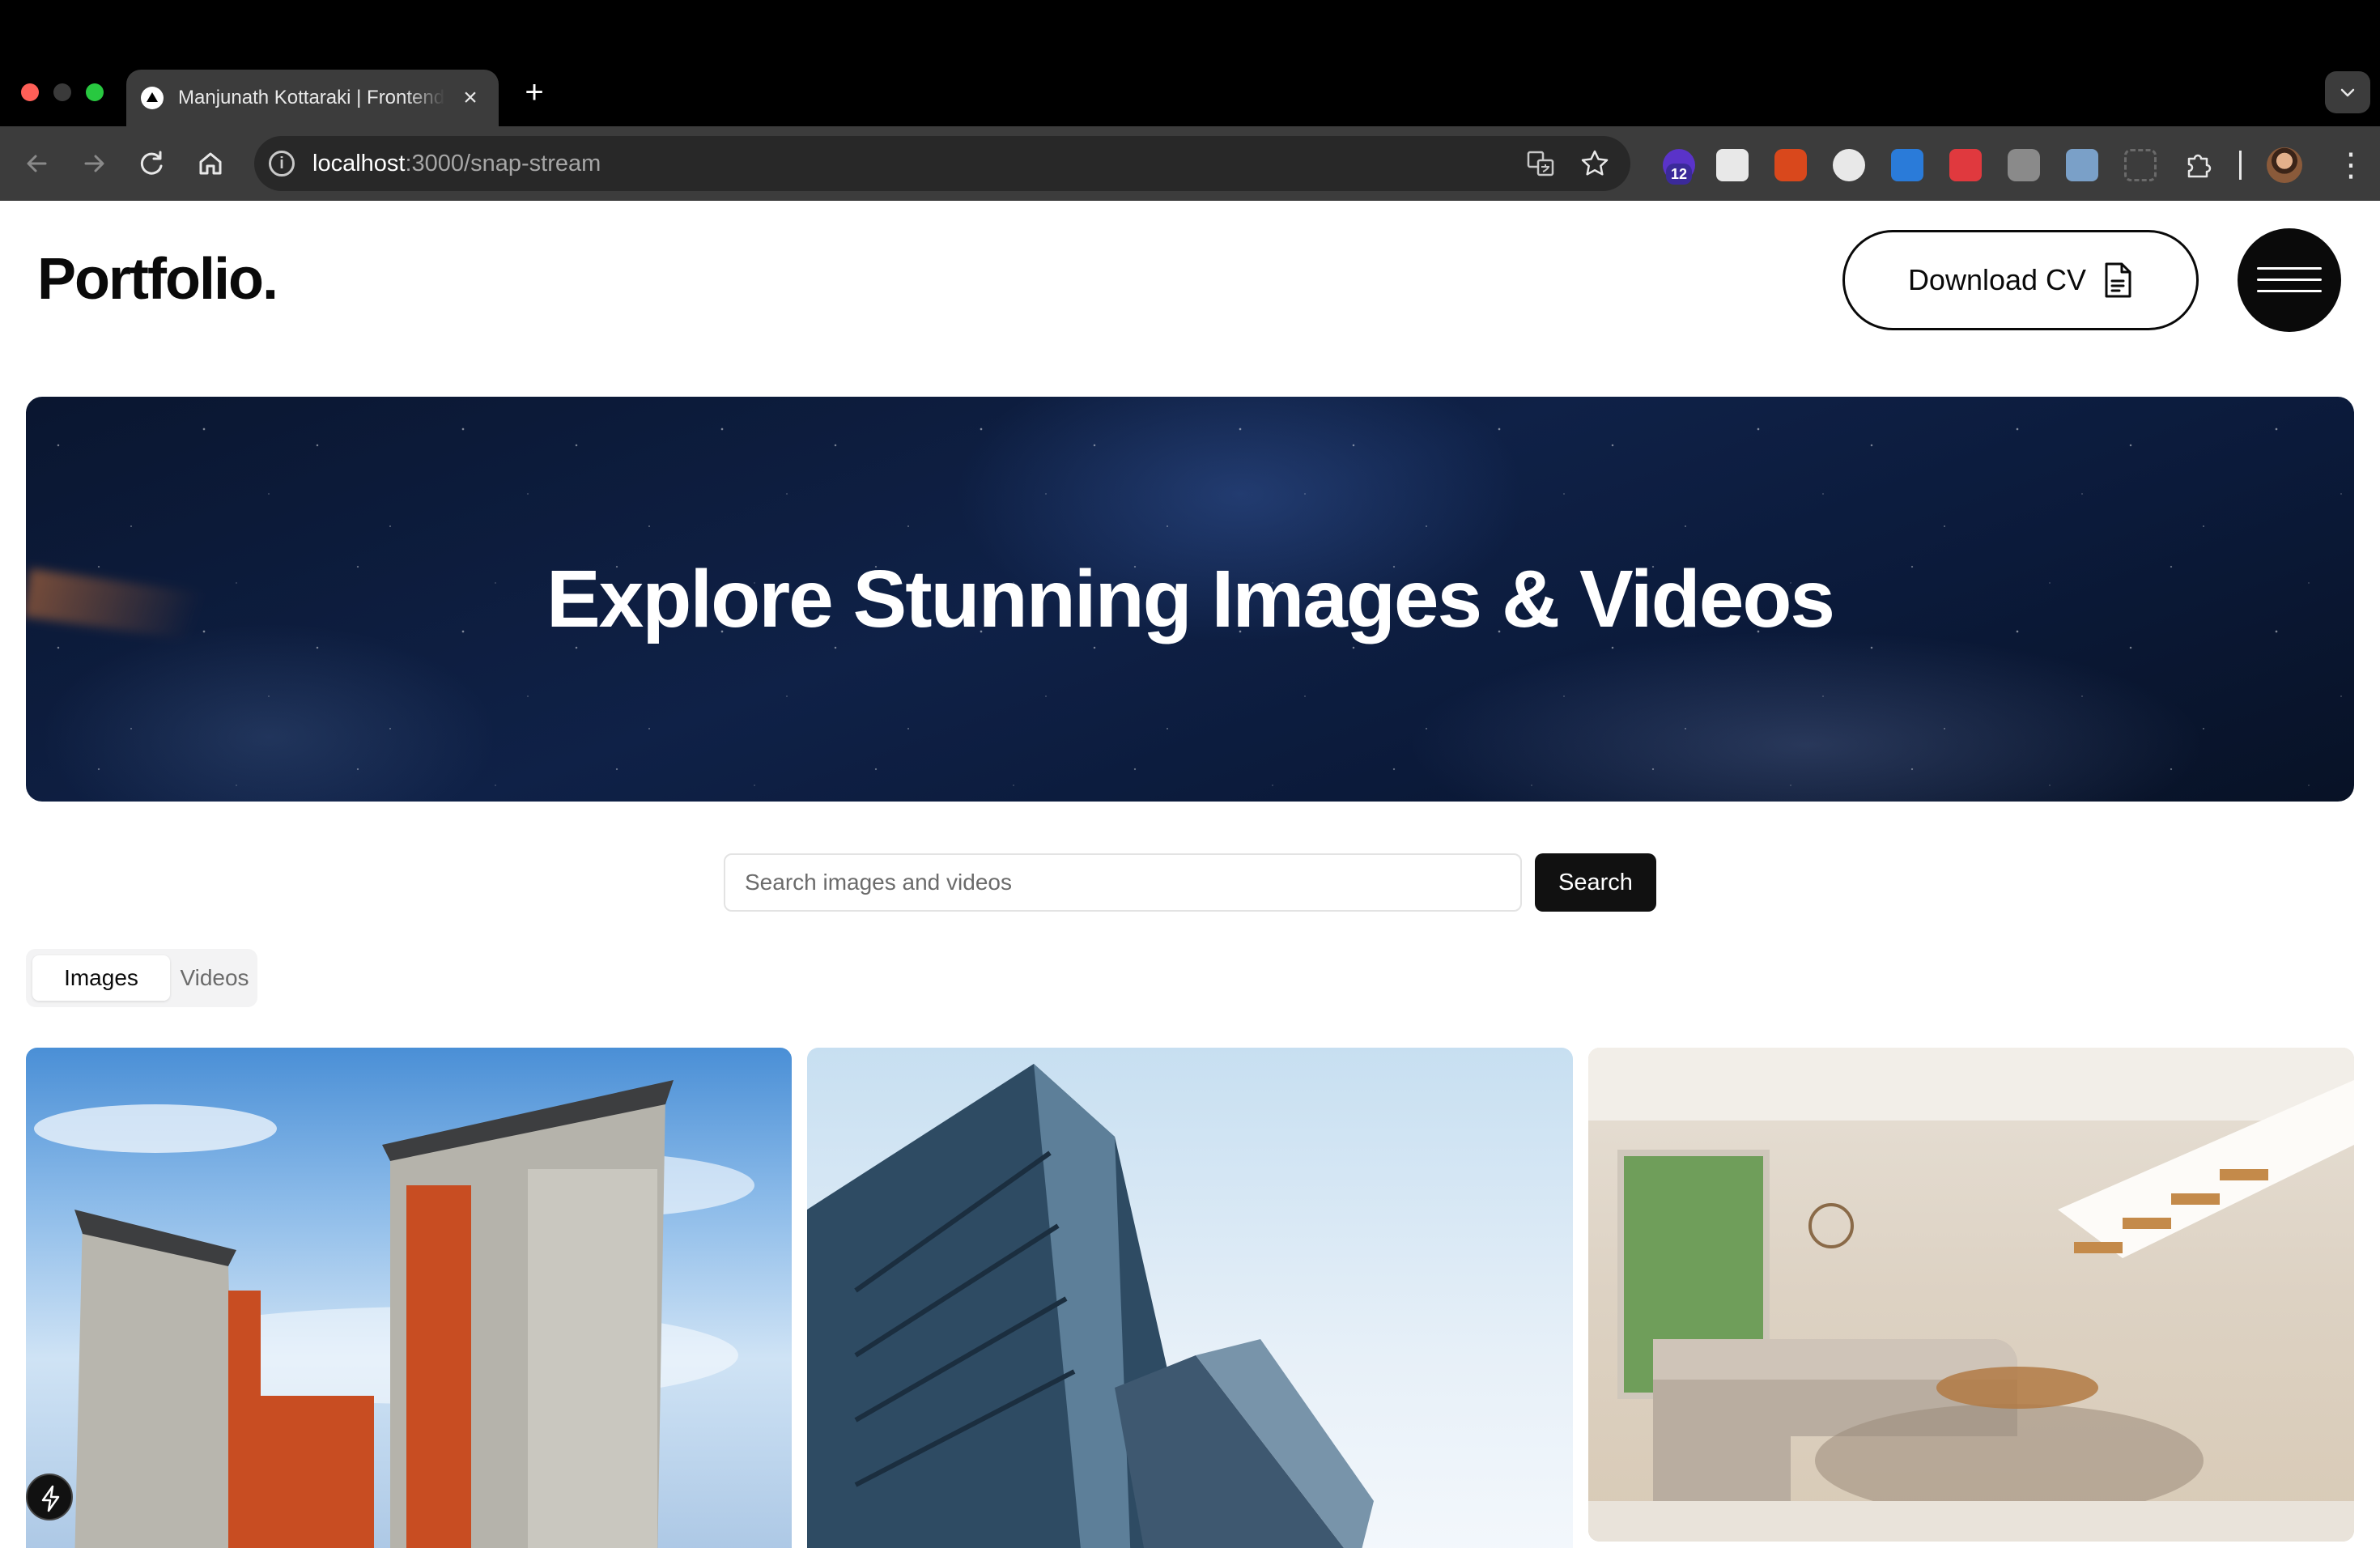  What do you see at coordinates (471, 98) in the screenshot?
I see `tab-close-icon: ×` at bounding box center [471, 98].